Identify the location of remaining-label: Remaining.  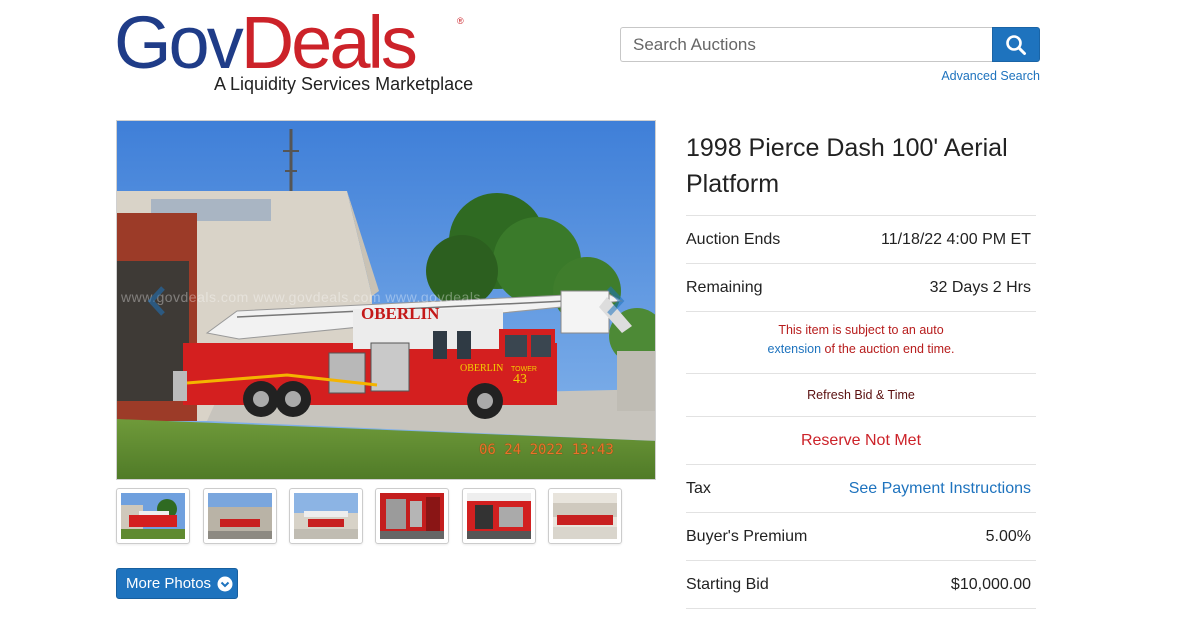
(724, 287).